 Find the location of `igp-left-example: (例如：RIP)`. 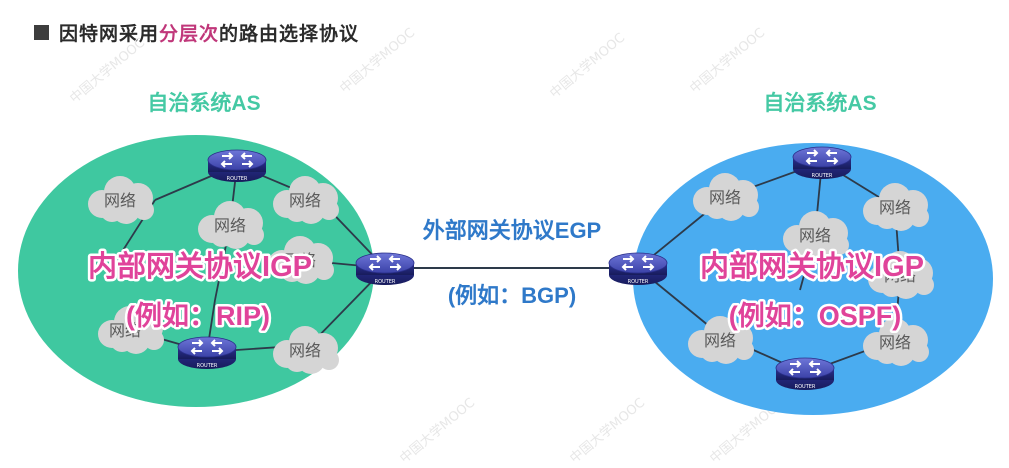

igp-left-example: (例如：RIP) is located at coordinates (198, 316).